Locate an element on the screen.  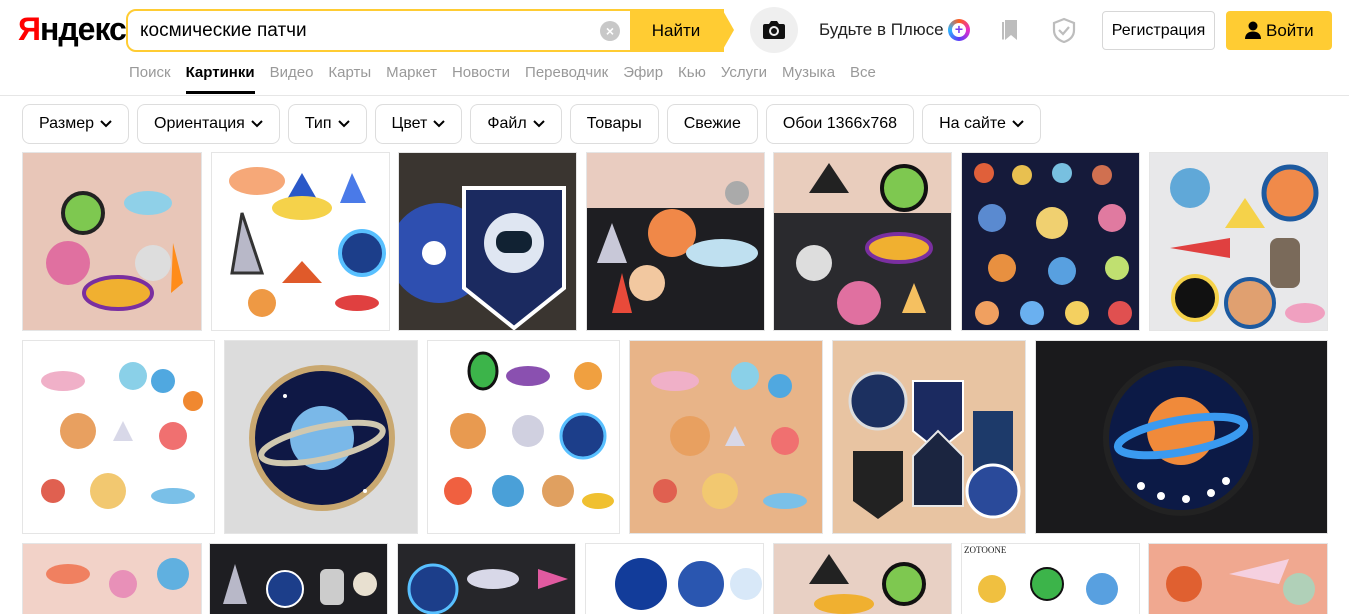
tab-images: Картинки is located at coordinates (220, 79).